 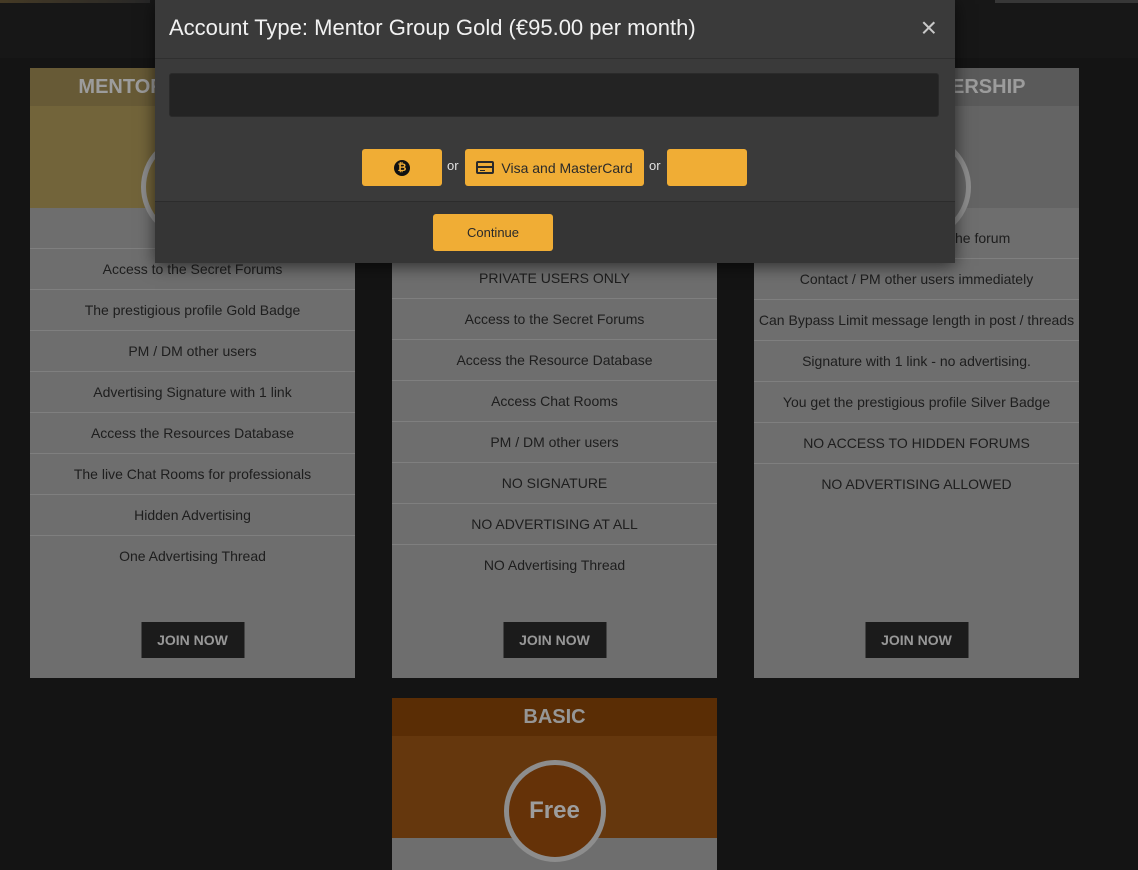 I want to click on payment-info-field, so click(x=554, y=95).